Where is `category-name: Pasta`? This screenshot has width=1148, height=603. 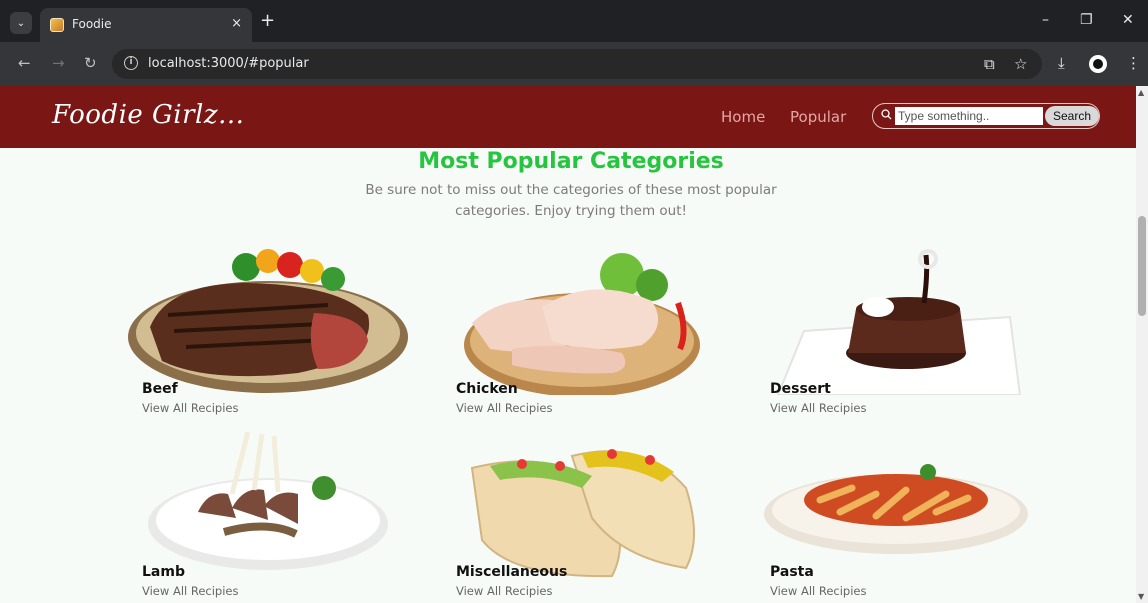
category-name: Pasta is located at coordinates (792, 572).